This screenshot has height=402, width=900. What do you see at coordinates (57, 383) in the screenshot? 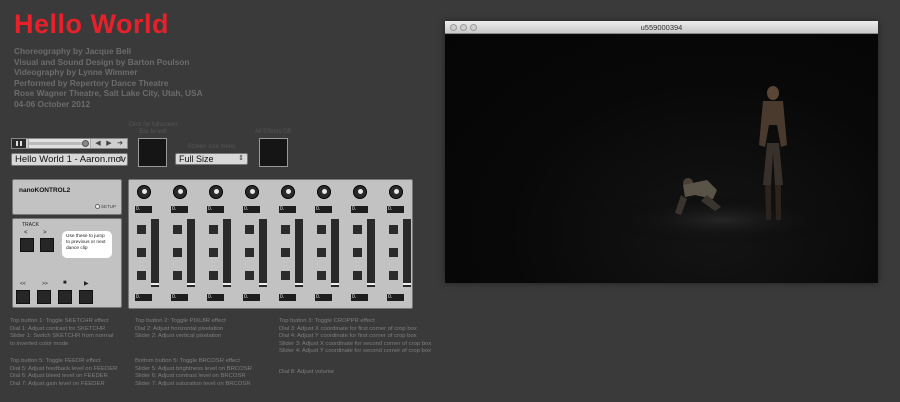
I see `help-line: Dial 7: Adjust gain level on FEEDER` at bounding box center [57, 383].